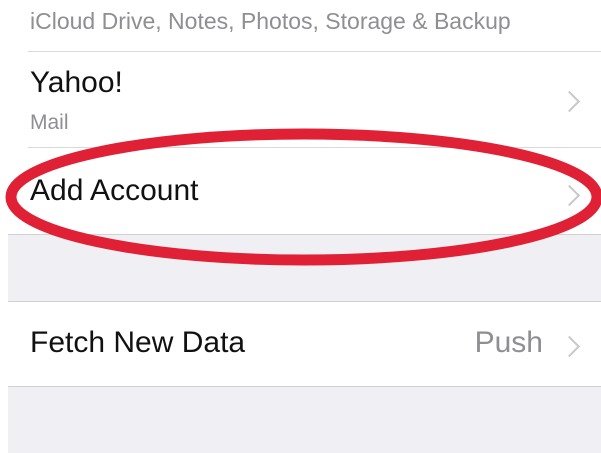  I want to click on add-account-title: Add Account, so click(114, 190).